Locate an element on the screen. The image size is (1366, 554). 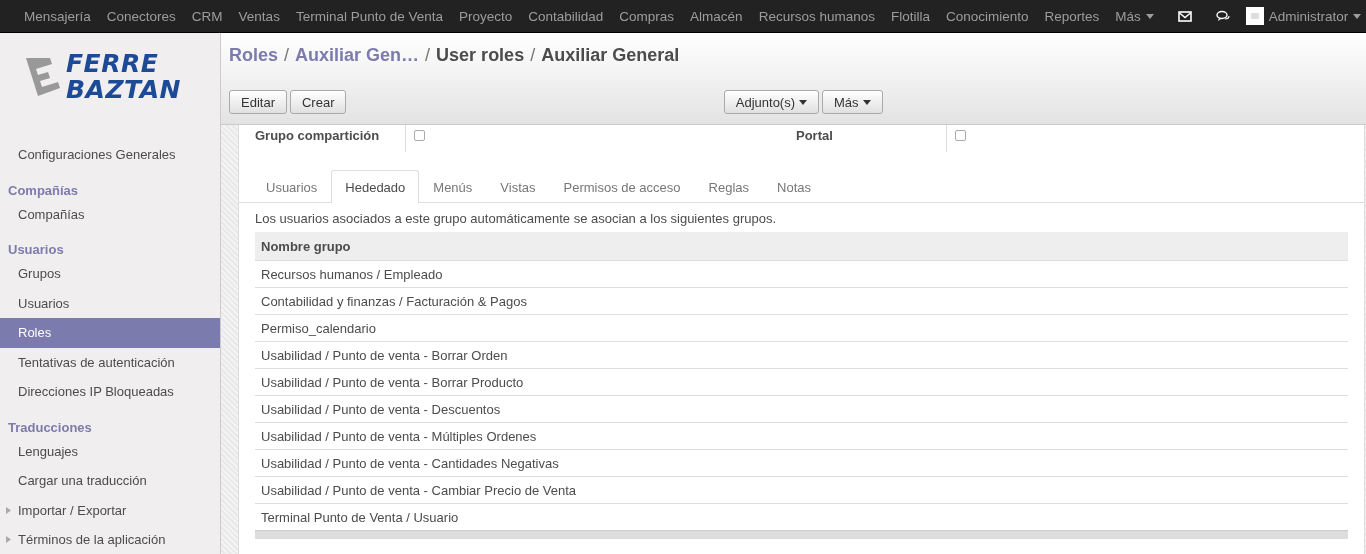
toolbar-button: Crear is located at coordinates (318, 102).